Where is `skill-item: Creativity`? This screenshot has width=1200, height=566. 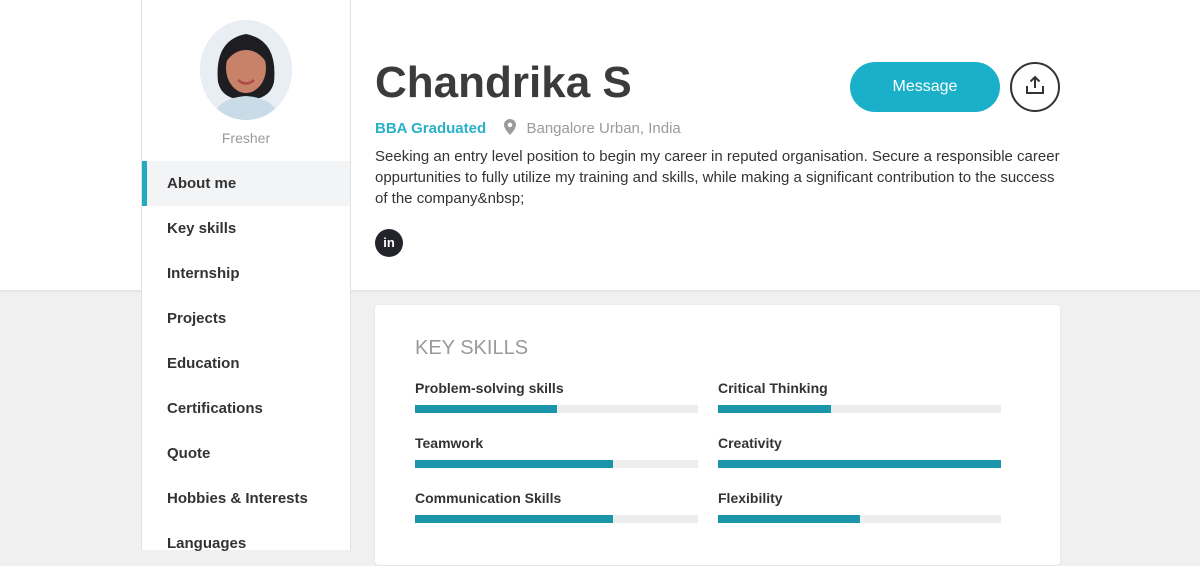 skill-item: Creativity is located at coordinates (859, 451).